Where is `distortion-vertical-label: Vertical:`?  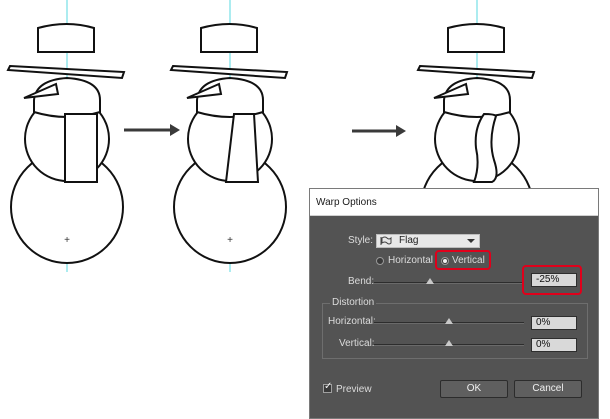
distortion-vertical-label: Vertical: is located at coordinates (357, 343).